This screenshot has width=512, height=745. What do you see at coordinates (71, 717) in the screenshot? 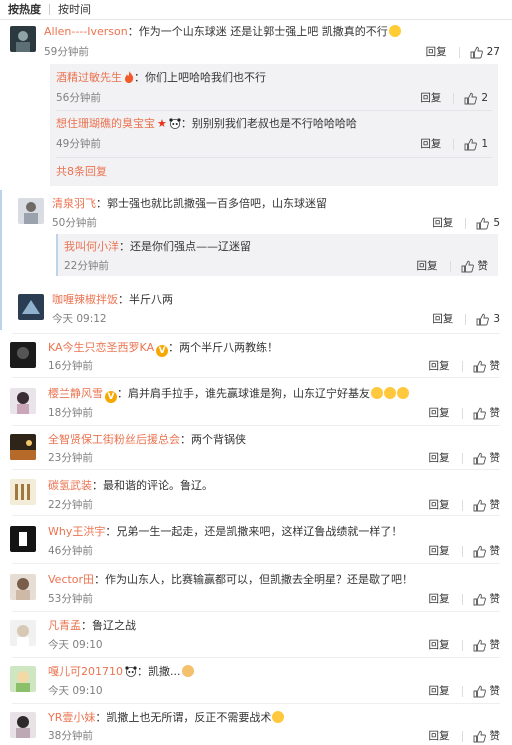
I see `username-link: YR壹小妹` at bounding box center [71, 717].